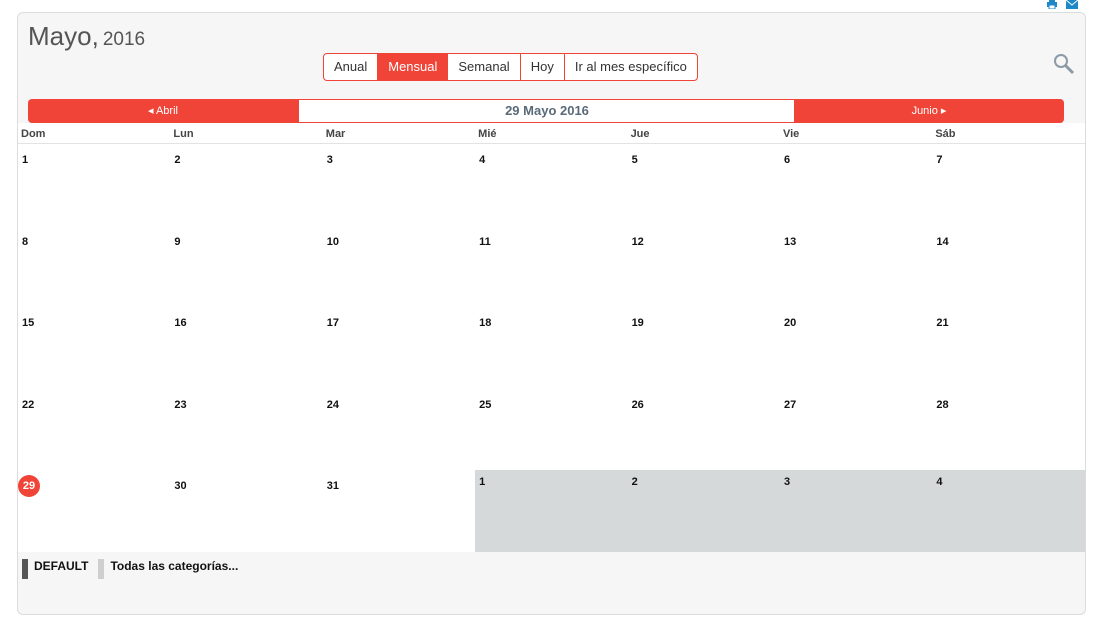 Image resolution: width=1100 pixels, height=623 pixels. I want to click on week-row: 8 9 10 11 12 13 14, so click(551, 266).